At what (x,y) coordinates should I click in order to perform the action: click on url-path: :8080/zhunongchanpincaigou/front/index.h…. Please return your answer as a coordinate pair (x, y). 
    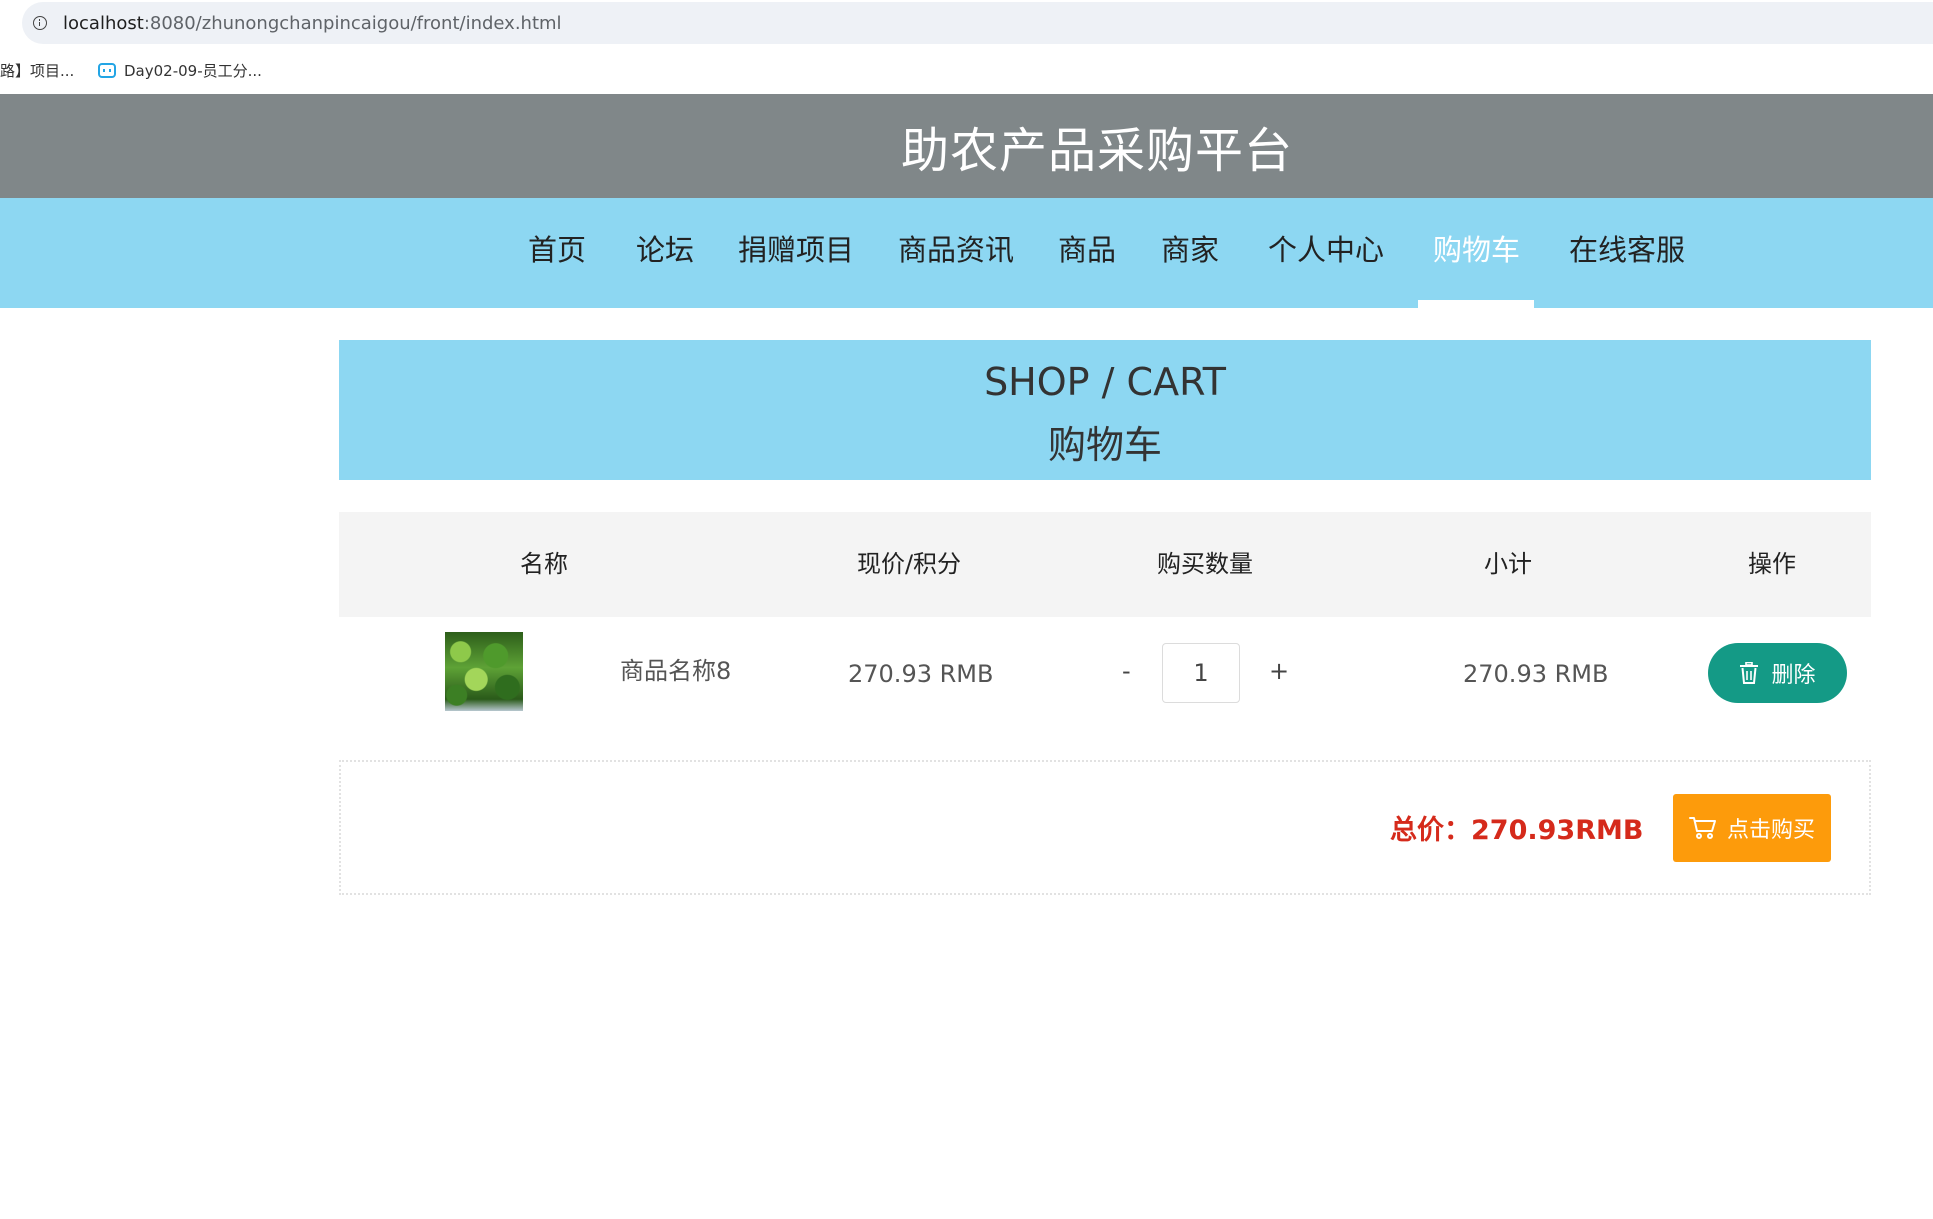
    Looking at the image, I should click on (352, 23).